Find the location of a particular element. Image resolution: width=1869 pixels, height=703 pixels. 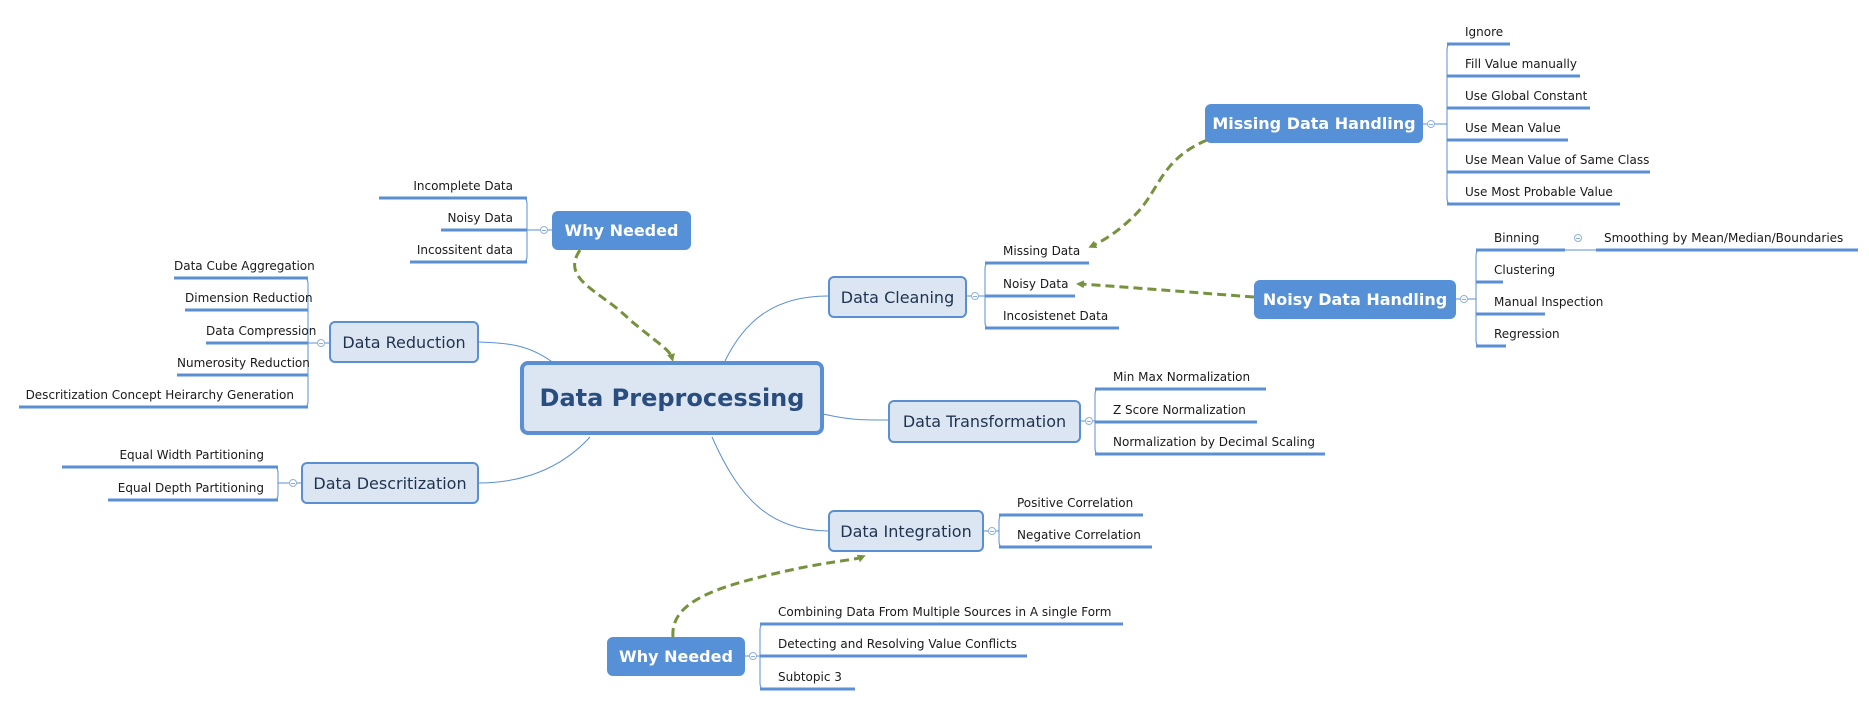

topic-label: Data Reduction is located at coordinates (404, 342).